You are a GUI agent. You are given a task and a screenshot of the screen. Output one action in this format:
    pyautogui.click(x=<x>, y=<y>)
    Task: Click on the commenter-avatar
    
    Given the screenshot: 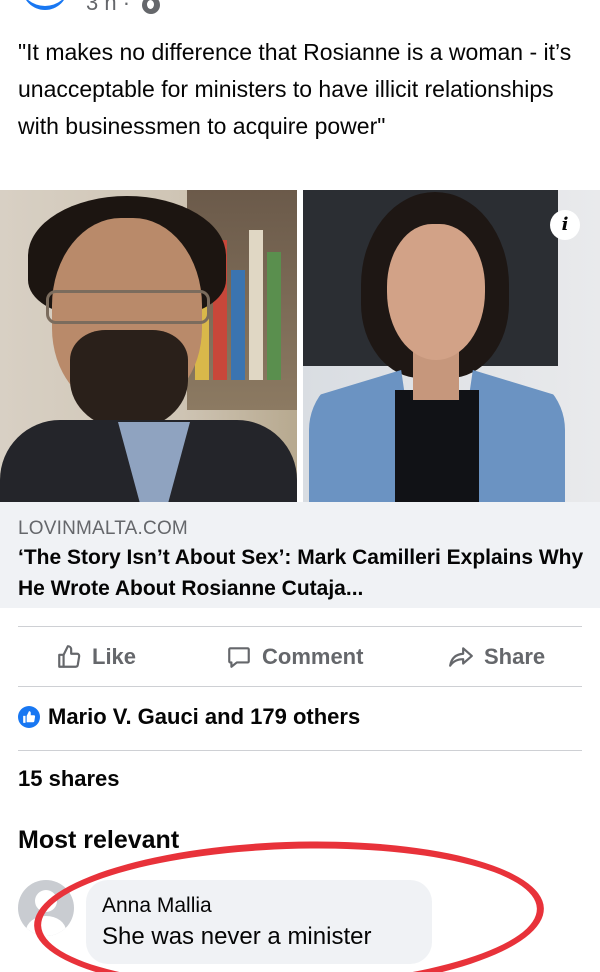 What is the action you would take?
    pyautogui.click(x=46, y=908)
    